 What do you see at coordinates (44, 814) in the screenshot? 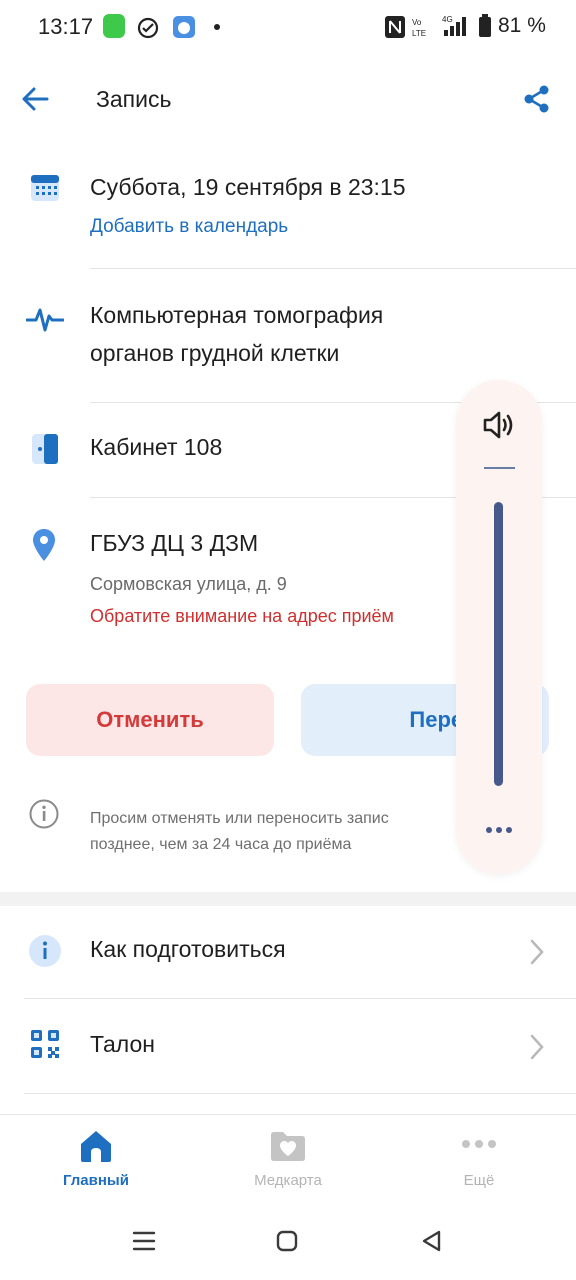
I see `info-outline-icon` at bounding box center [44, 814].